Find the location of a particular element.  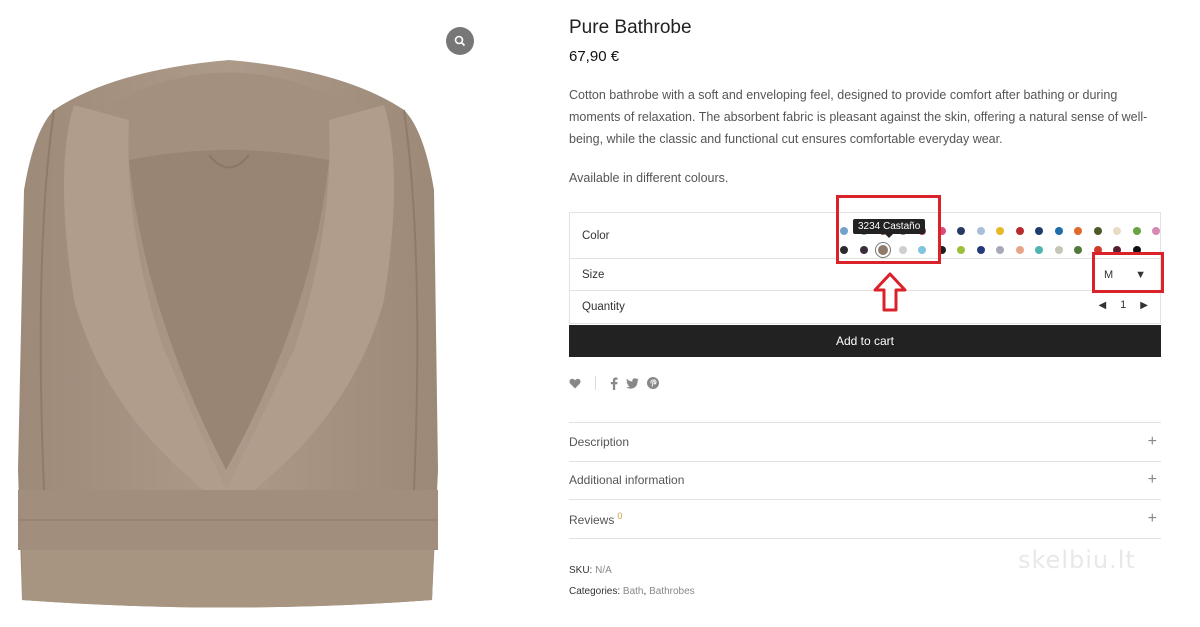

sku-label: SKU: is located at coordinates (581, 570).